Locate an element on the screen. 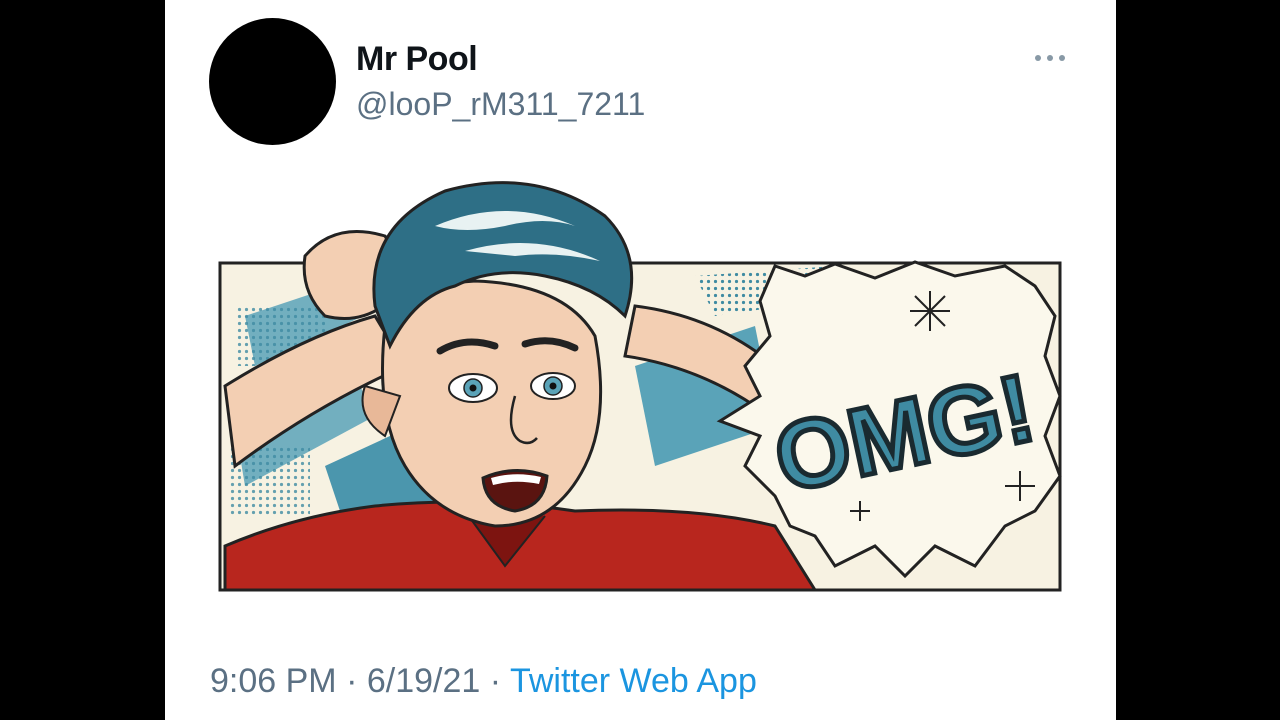  tweet-time: 9:06 PM is located at coordinates (273, 681).